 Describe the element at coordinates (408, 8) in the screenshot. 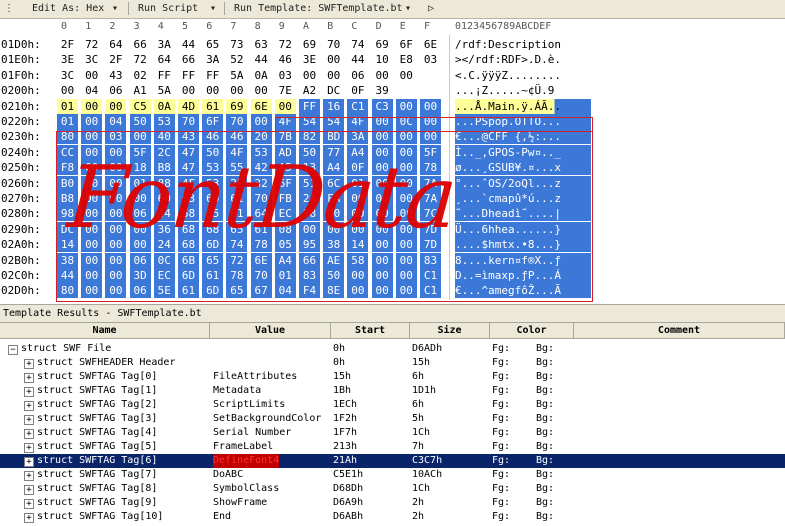

I see `run-template-dropdown-icon: ▾` at that location.